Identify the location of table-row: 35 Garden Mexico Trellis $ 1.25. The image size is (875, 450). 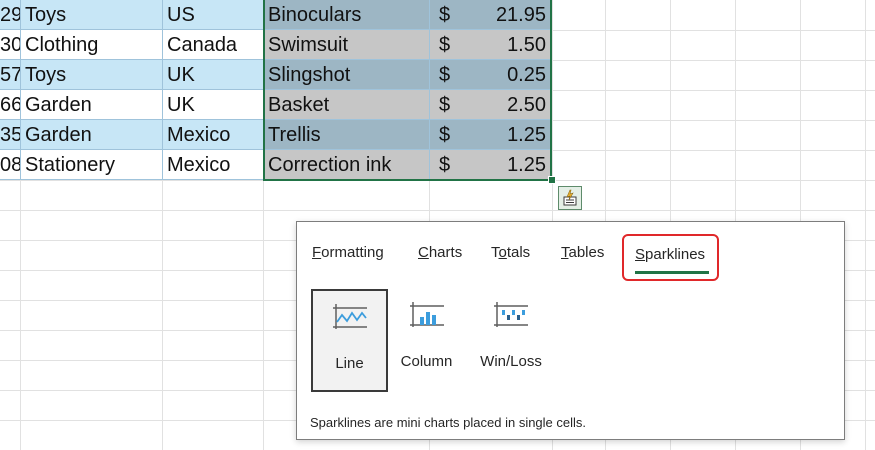
(276, 135).